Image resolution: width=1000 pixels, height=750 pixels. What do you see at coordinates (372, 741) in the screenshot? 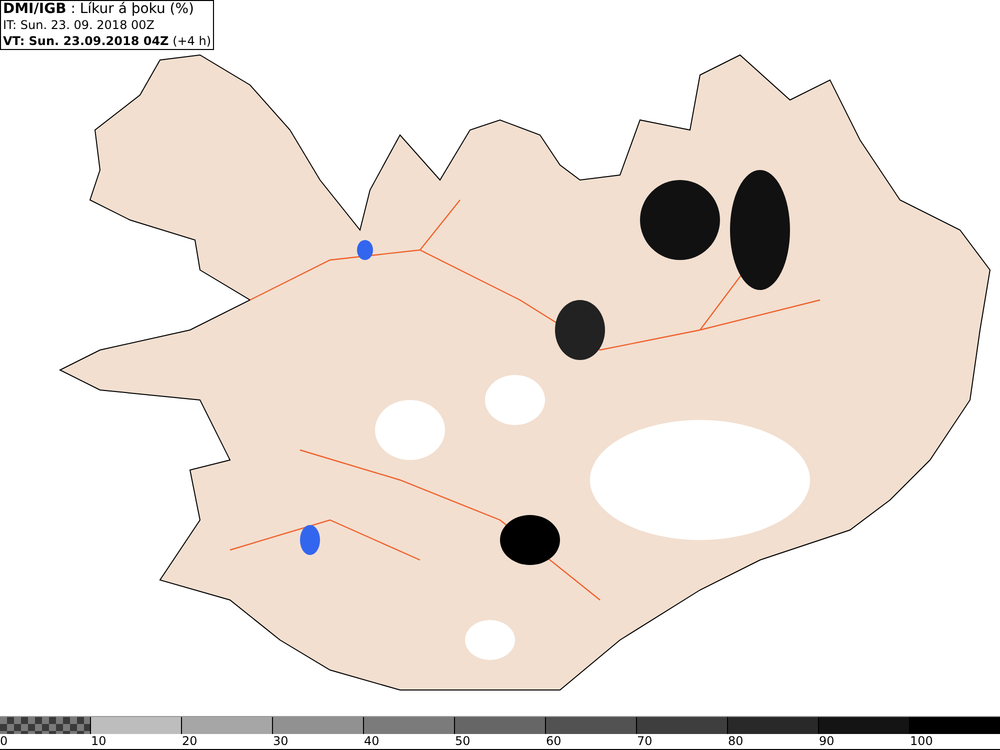
I see `legend-label: 40` at bounding box center [372, 741].